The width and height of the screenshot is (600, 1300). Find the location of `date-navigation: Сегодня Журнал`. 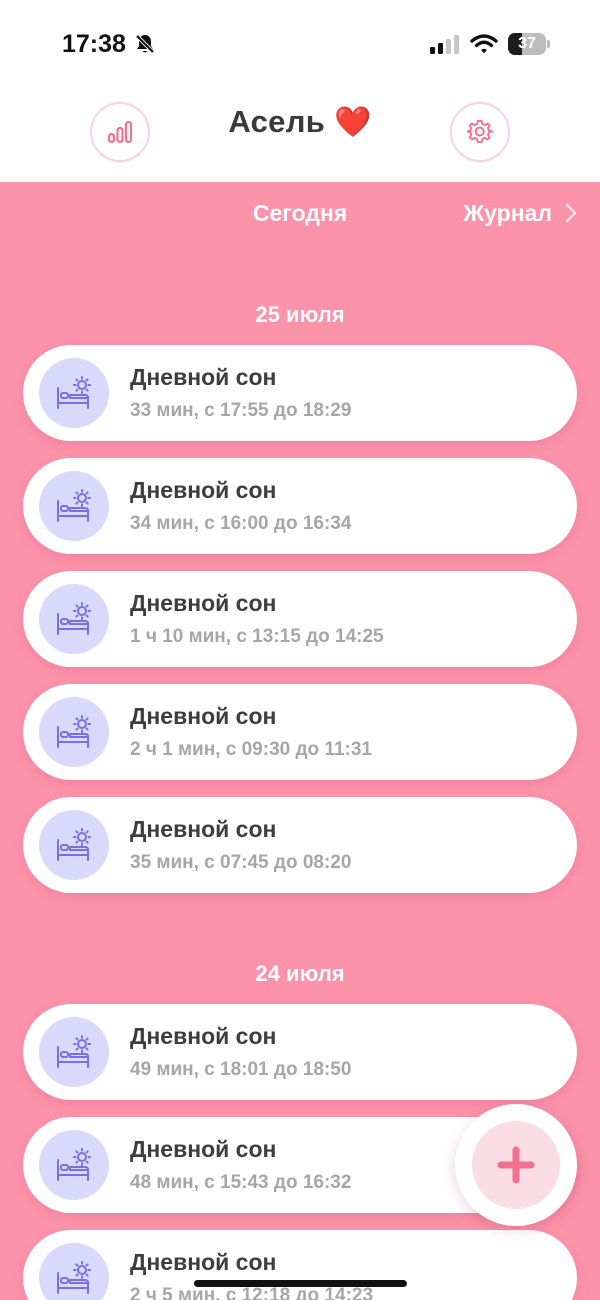

date-navigation: Сегодня Журнал is located at coordinates (300, 213).